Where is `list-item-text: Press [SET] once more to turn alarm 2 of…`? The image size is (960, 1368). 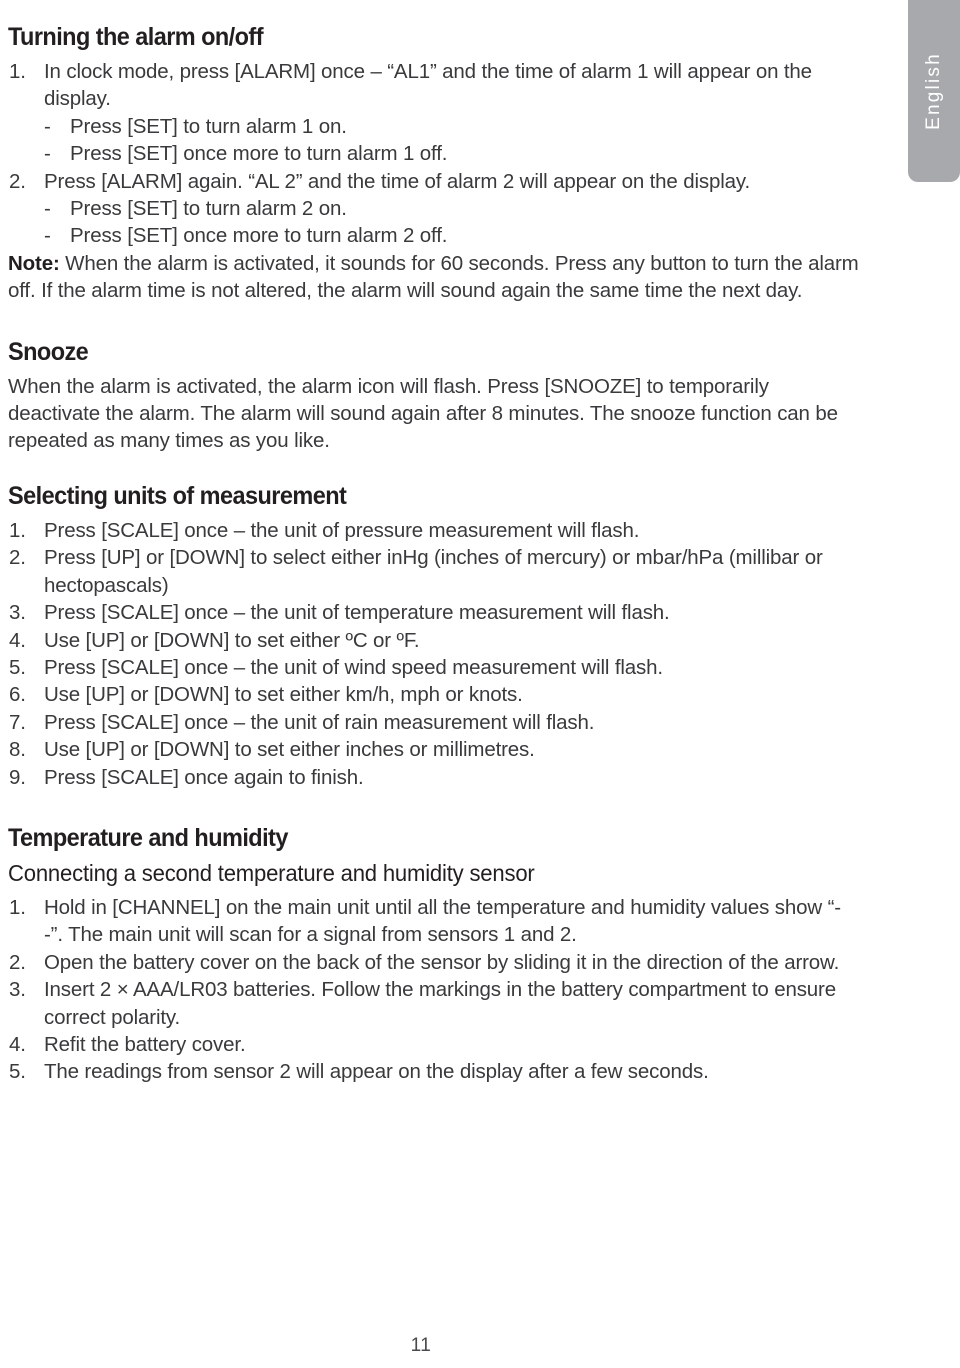 list-item-text: Press [SET] once more to turn alarm 2 of… is located at coordinates (259, 236).